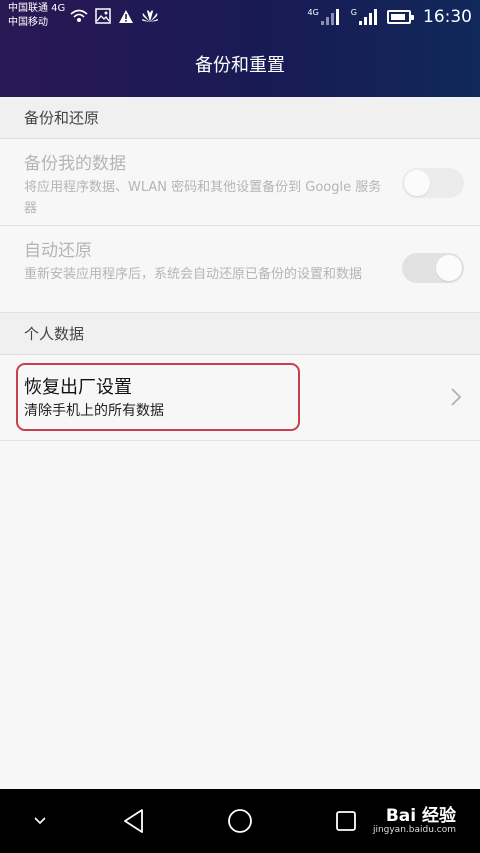 This screenshot has height=853, width=480. What do you see at coordinates (28, 22) in the screenshot?
I see `carrier-2: 中国移动` at bounding box center [28, 22].